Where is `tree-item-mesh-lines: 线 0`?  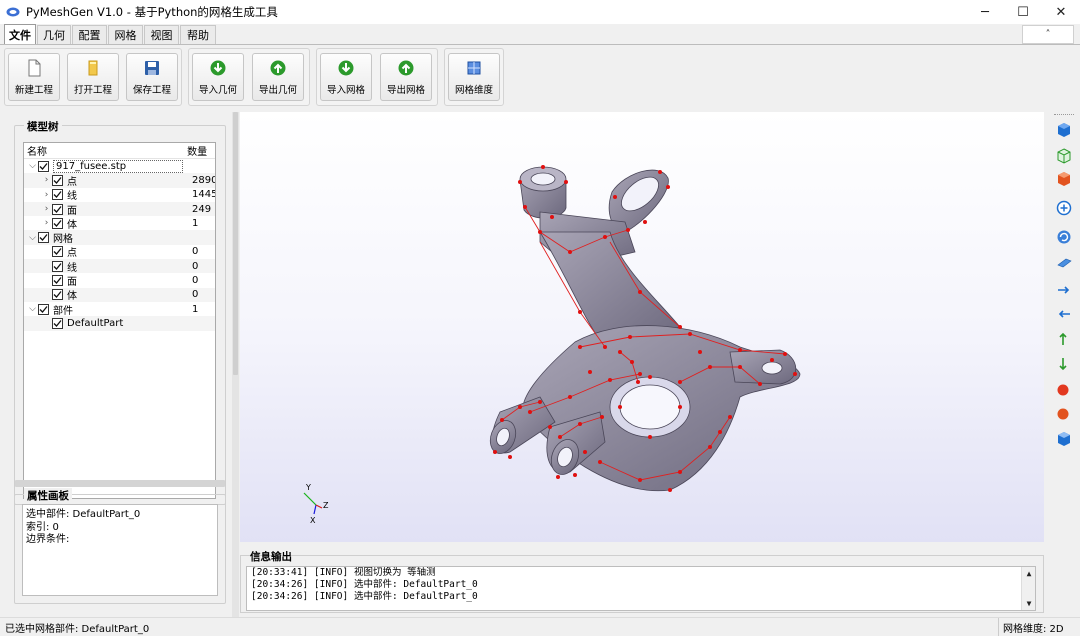
tree-item-mesh-lines: 线 0 is located at coordinates (119, 266).